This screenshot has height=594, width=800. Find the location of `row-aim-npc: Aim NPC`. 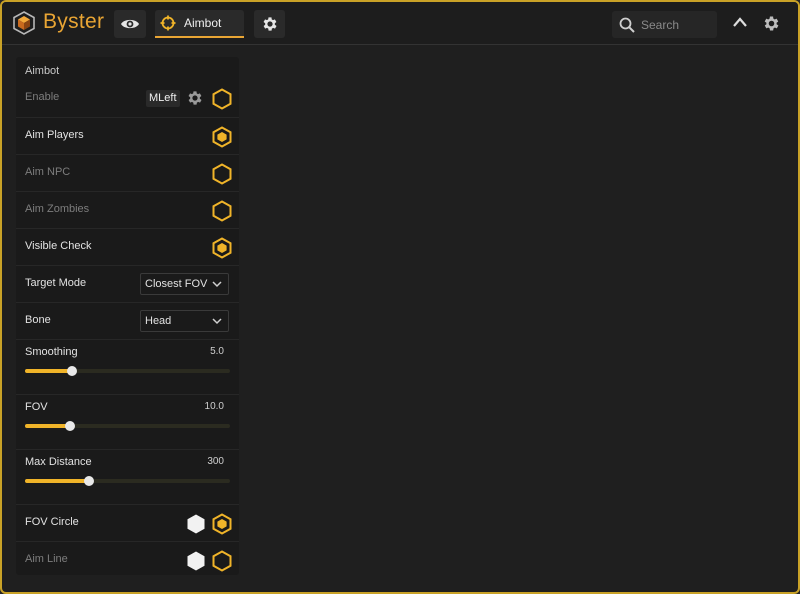

row-aim-npc: Aim NPC is located at coordinates (127, 172).